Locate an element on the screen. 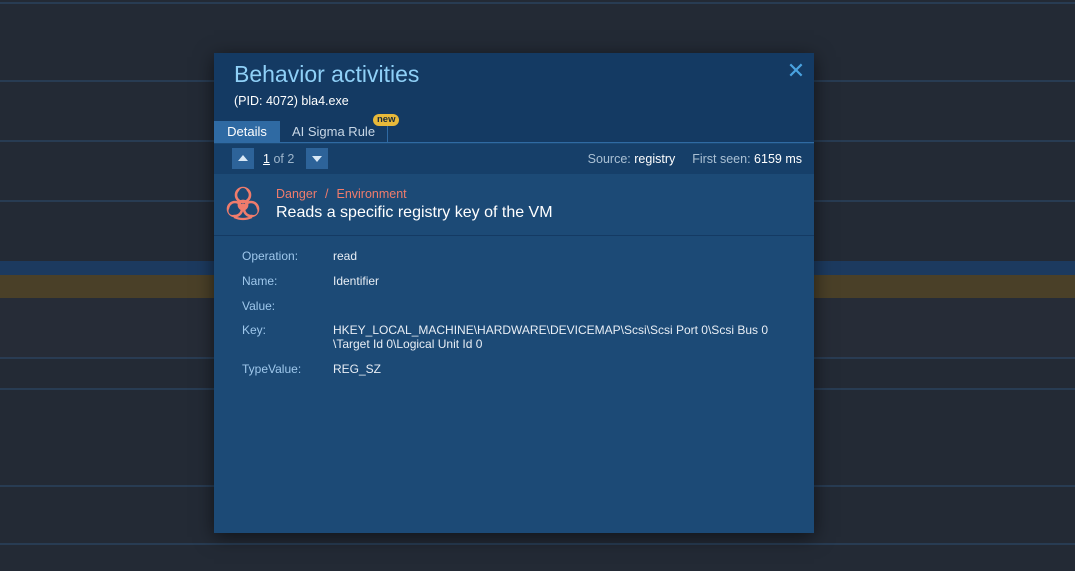 This screenshot has width=1075, height=571. detail-row: TypeValue: REG_SZ is located at coordinates (522, 369).